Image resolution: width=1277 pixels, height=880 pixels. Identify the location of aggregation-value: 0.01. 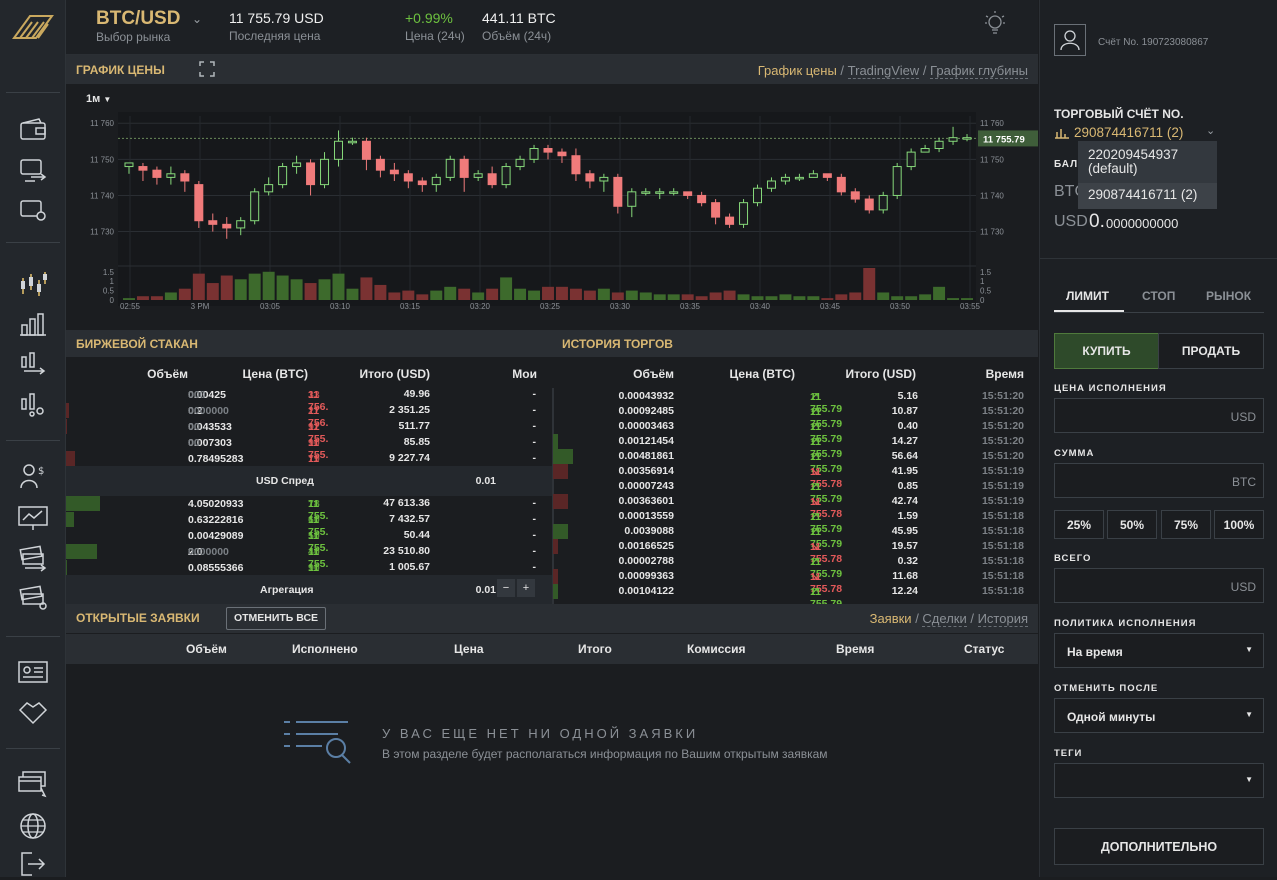
(485, 590).